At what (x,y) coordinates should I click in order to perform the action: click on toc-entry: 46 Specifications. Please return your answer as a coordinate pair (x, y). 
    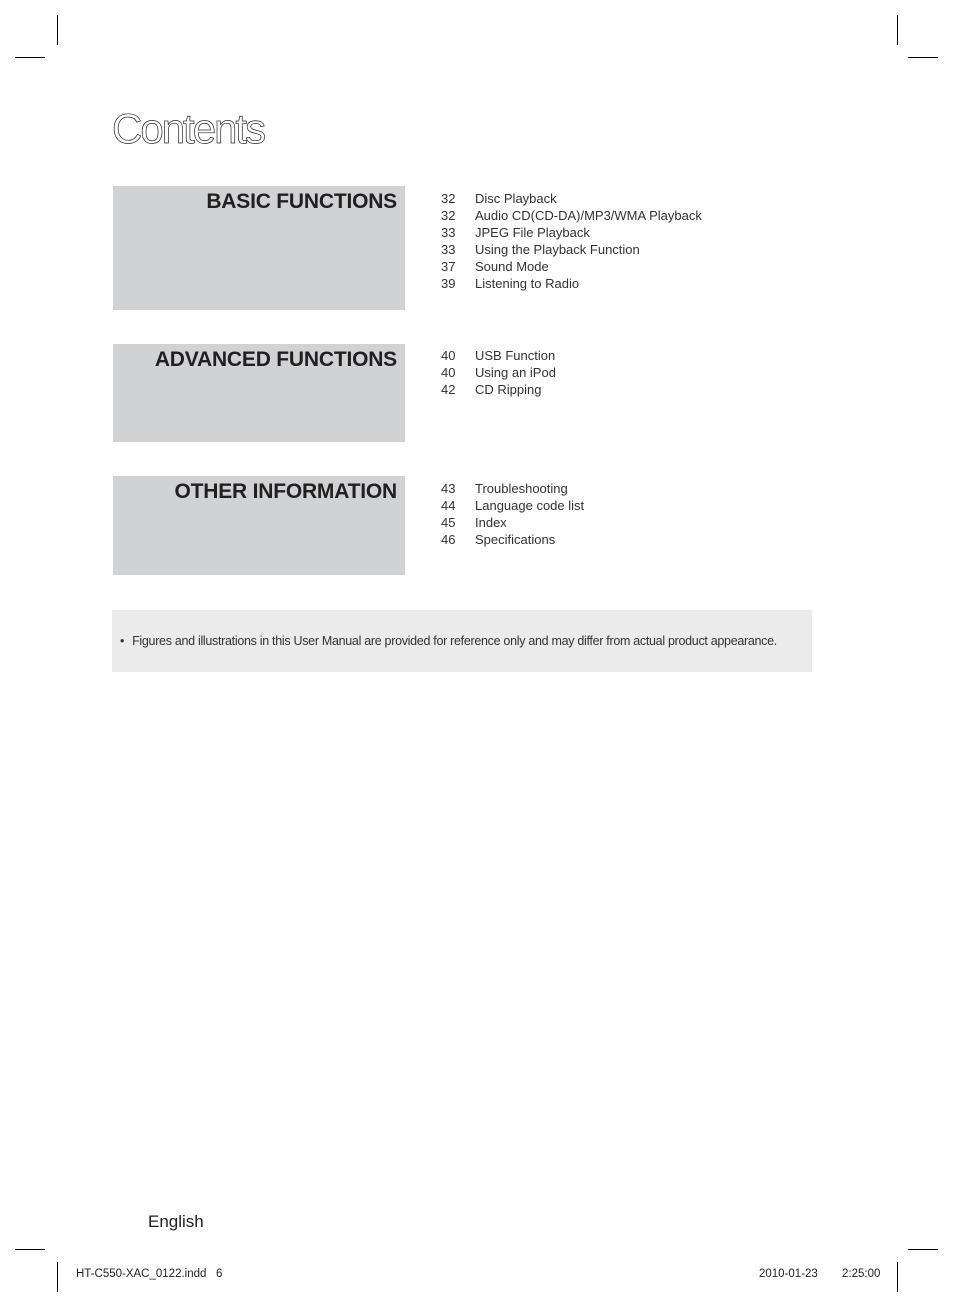
    Looking at the image, I should click on (512, 539).